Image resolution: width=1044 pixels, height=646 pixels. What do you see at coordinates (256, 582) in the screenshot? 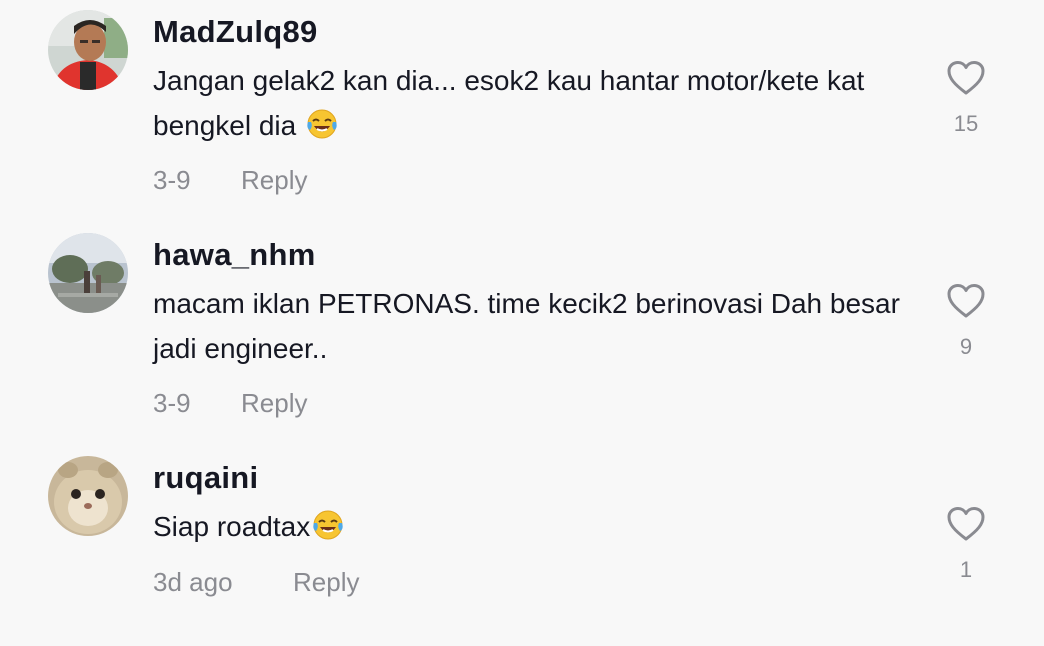
I see `comment-meta: 3d ago Reply` at bounding box center [256, 582].